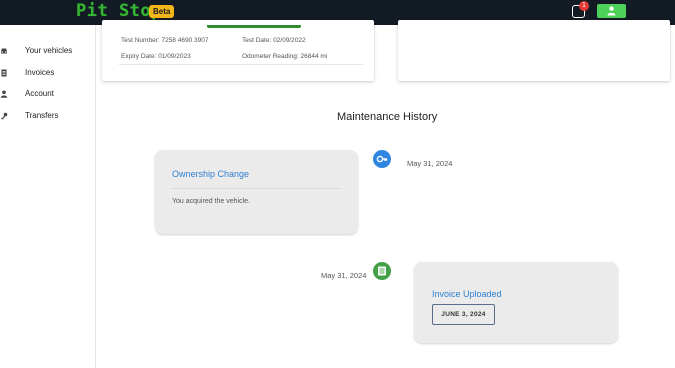 The height and width of the screenshot is (368, 675). Describe the element at coordinates (165, 40) in the screenshot. I see `test-number: Test Number: 7258 4690 3907` at that location.